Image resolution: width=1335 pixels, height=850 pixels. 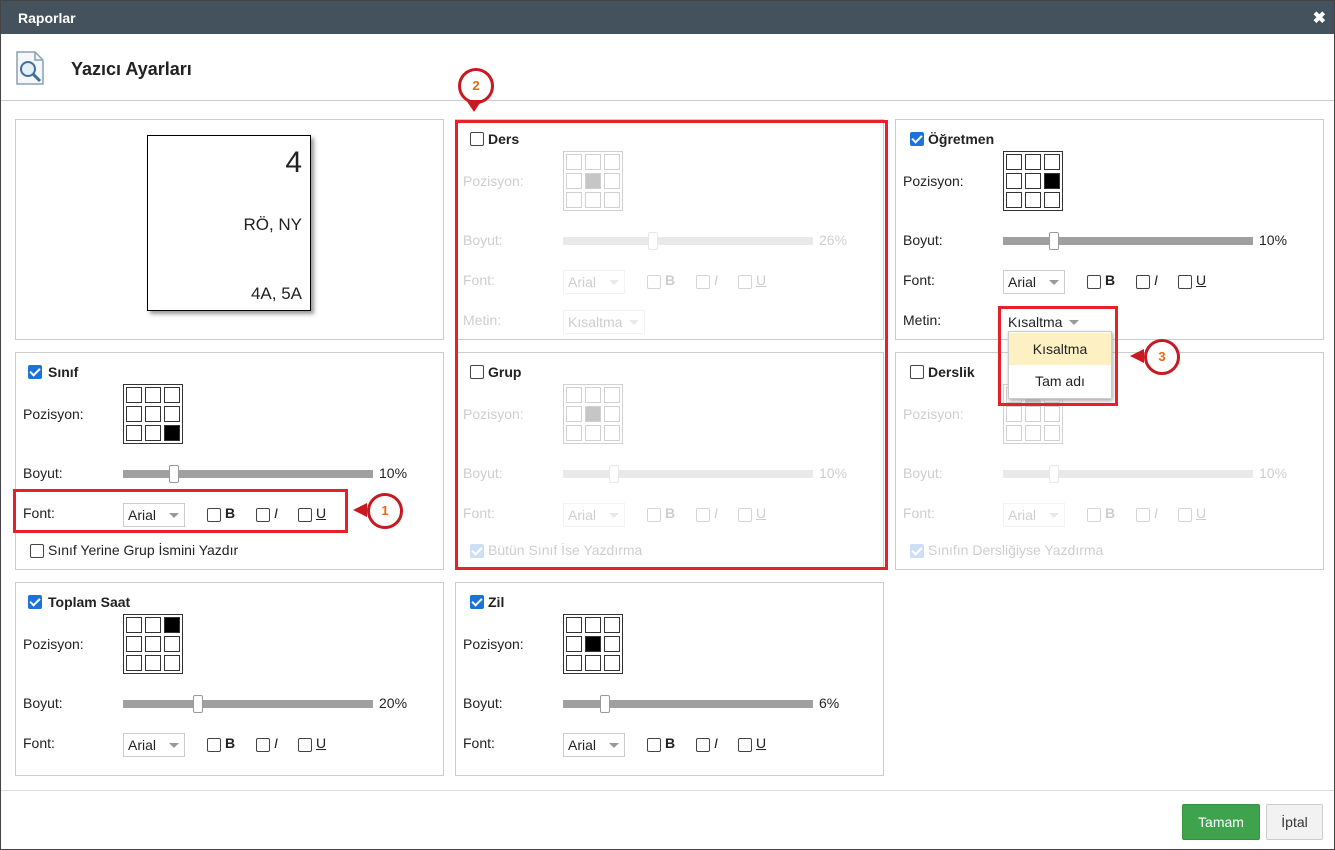 What do you see at coordinates (1143, 282) in the screenshot?
I see `ogretmen-italic-checkbox` at bounding box center [1143, 282].